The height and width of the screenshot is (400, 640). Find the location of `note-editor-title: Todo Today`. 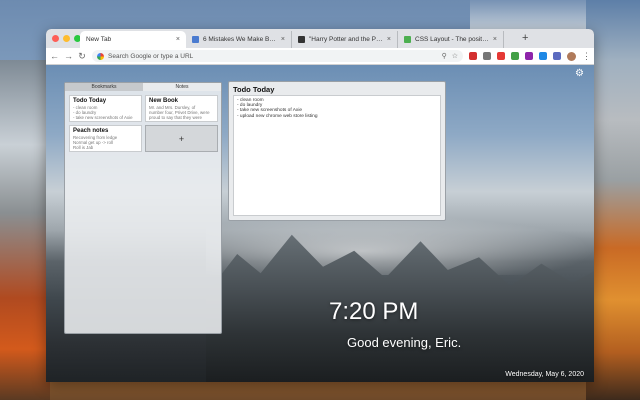

note-editor-title: Todo Today is located at coordinates (337, 88).